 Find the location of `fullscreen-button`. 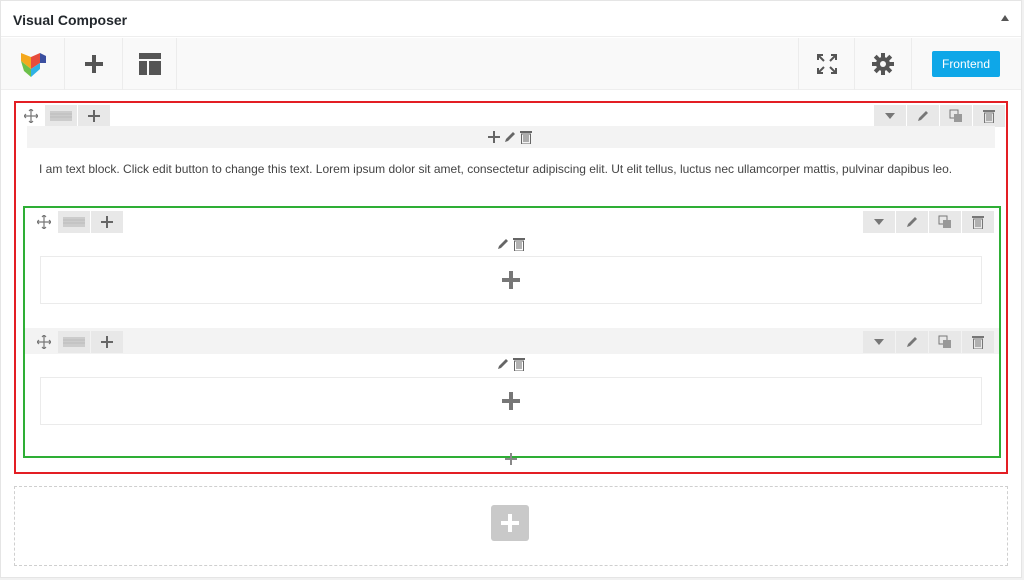

fullscreen-button is located at coordinates (826, 64).